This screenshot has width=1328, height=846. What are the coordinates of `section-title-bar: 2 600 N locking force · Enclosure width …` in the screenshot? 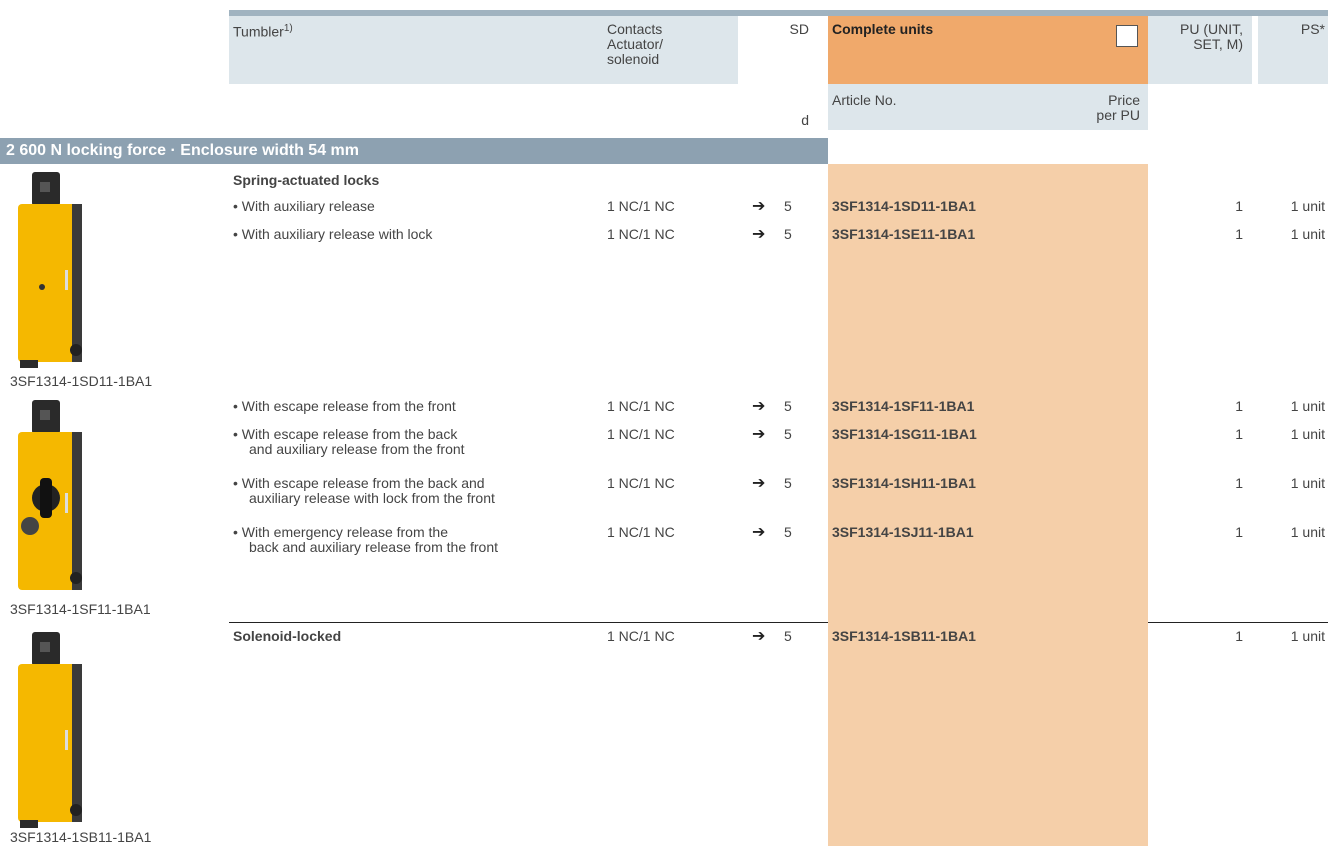 It's located at (414, 151).